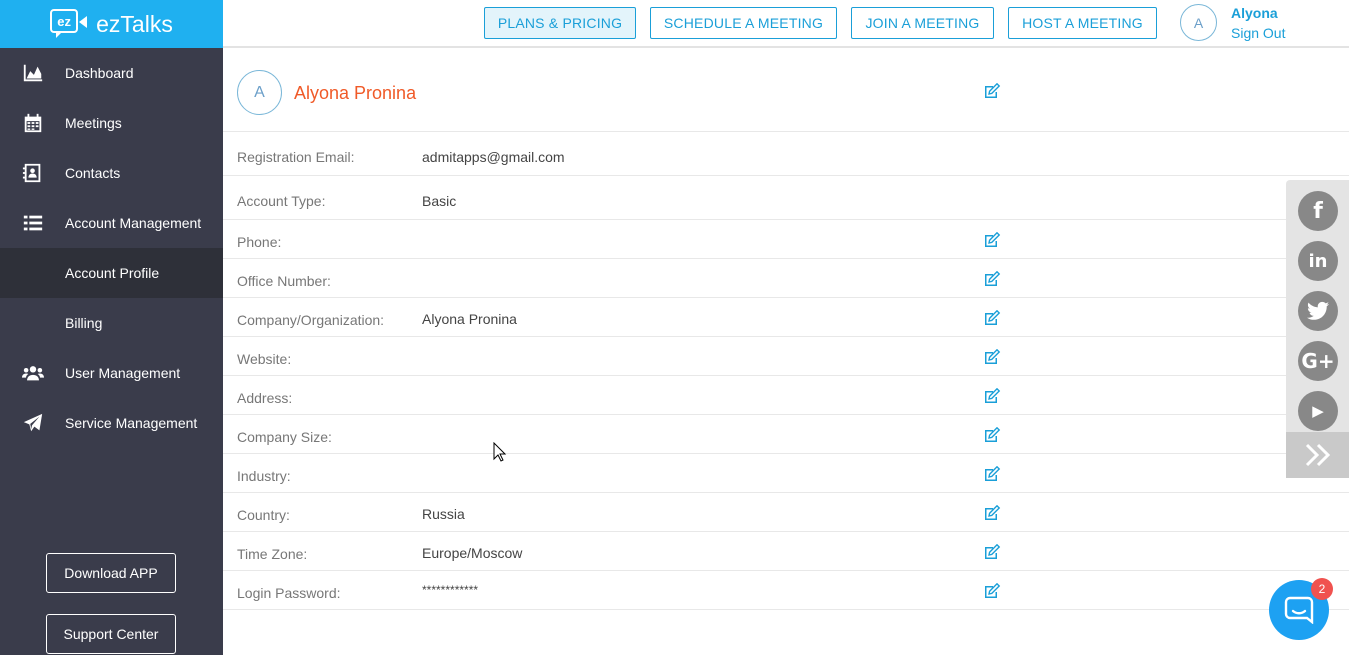 The image size is (1349, 655). I want to click on field-row-phone: Phone:, so click(786, 239).